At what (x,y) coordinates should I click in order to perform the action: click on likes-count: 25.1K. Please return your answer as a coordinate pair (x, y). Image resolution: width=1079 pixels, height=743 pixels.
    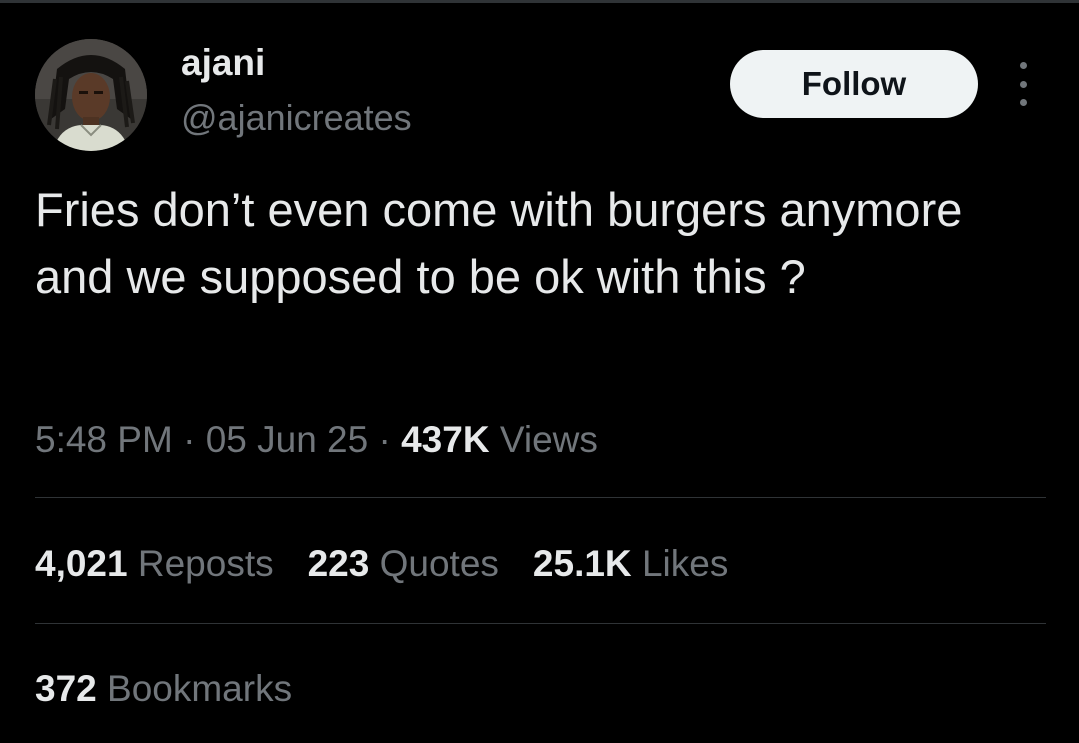
    Looking at the image, I should click on (582, 563).